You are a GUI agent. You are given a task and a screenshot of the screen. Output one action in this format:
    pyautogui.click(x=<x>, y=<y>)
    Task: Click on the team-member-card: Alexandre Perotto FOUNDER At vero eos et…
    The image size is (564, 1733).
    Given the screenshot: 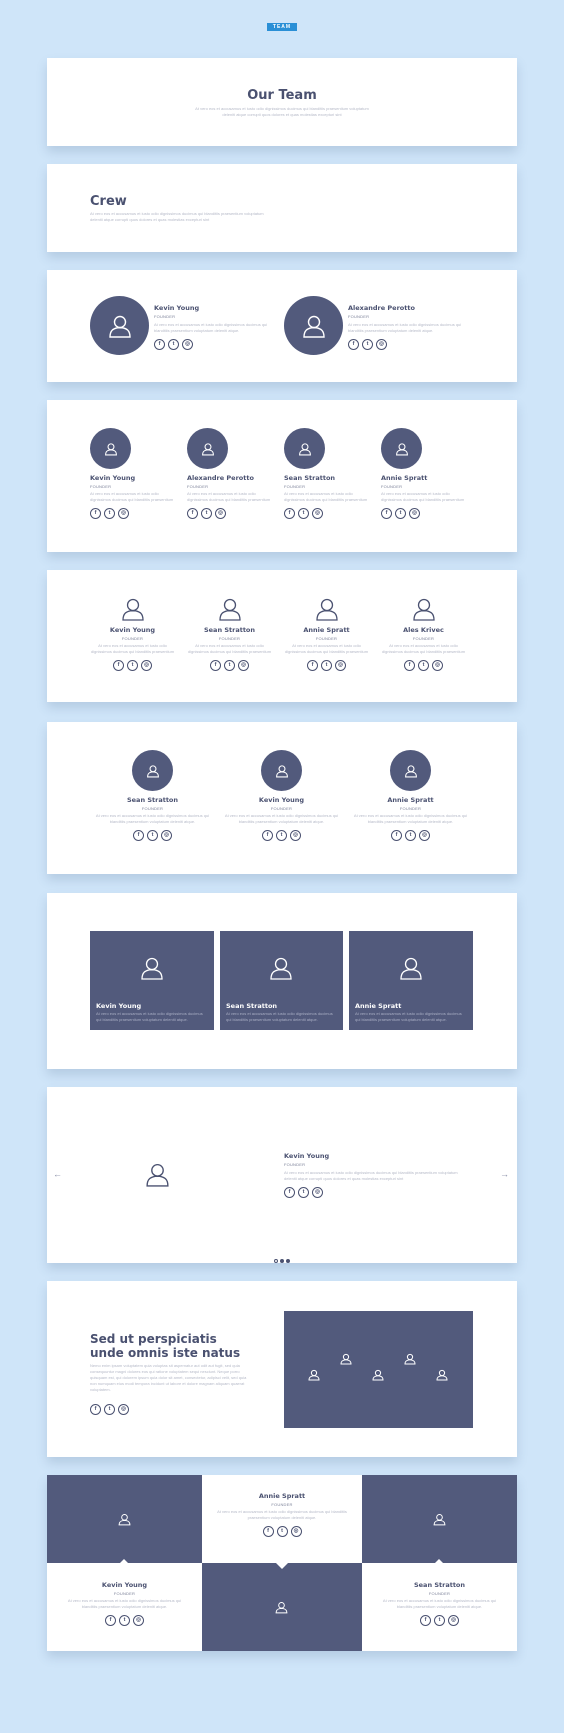 What is the action you would take?
    pyautogui.click(x=229, y=473)
    